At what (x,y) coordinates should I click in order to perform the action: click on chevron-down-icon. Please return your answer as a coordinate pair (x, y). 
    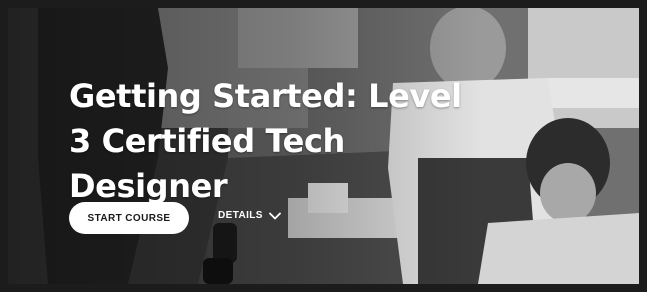
    Looking at the image, I should click on (274, 216).